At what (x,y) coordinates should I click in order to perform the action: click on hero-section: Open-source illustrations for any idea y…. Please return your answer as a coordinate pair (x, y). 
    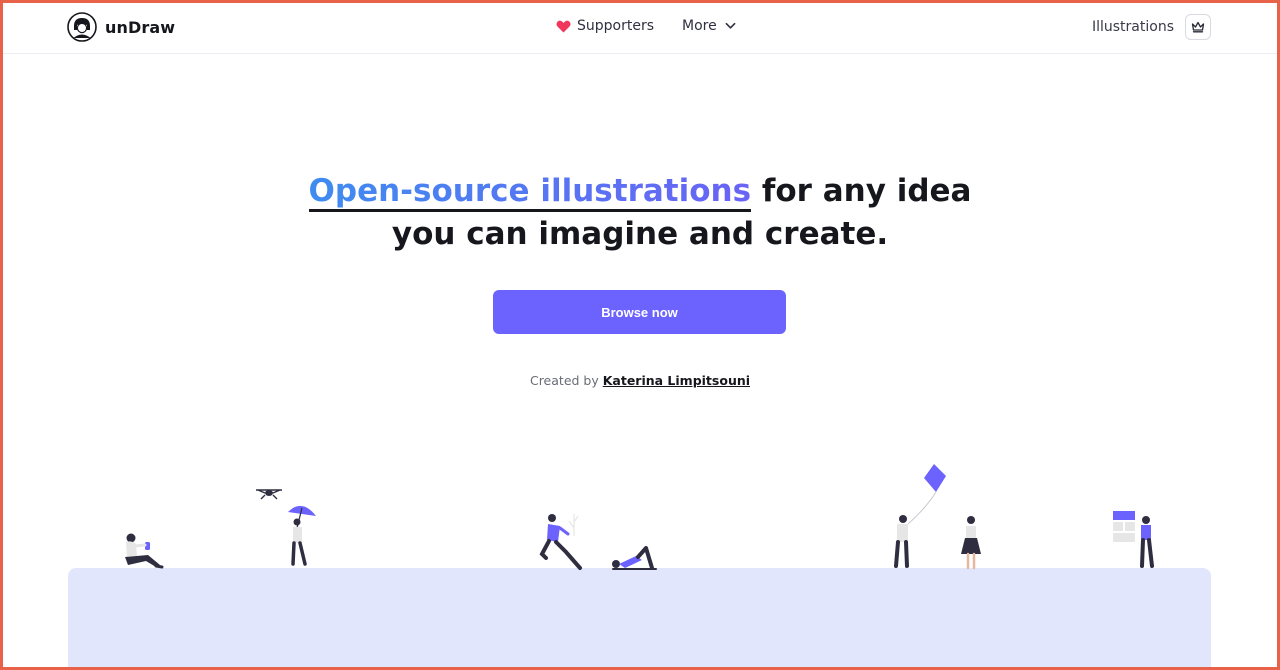
    Looking at the image, I should click on (640, 213).